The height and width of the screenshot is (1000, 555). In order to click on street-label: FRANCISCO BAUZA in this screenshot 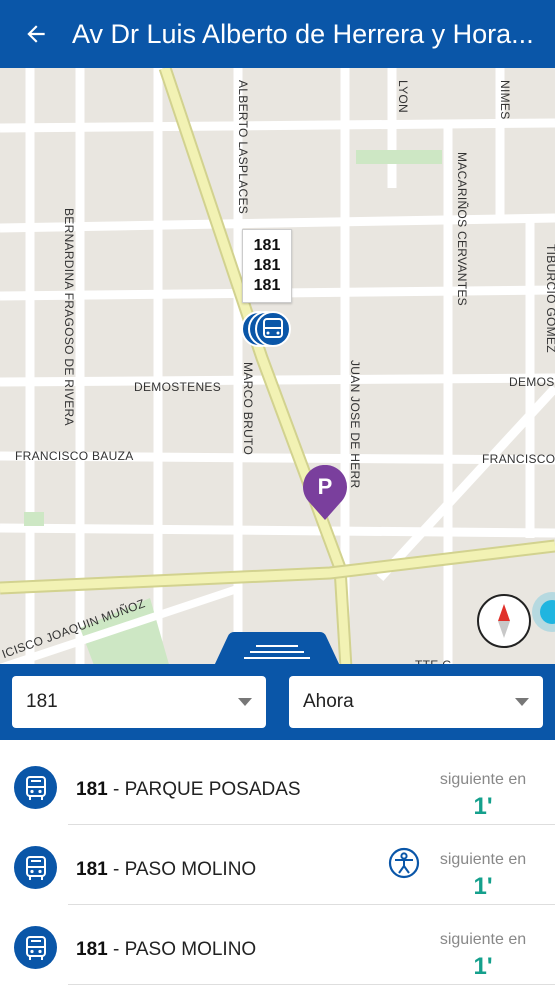, I will do `click(74, 456)`.